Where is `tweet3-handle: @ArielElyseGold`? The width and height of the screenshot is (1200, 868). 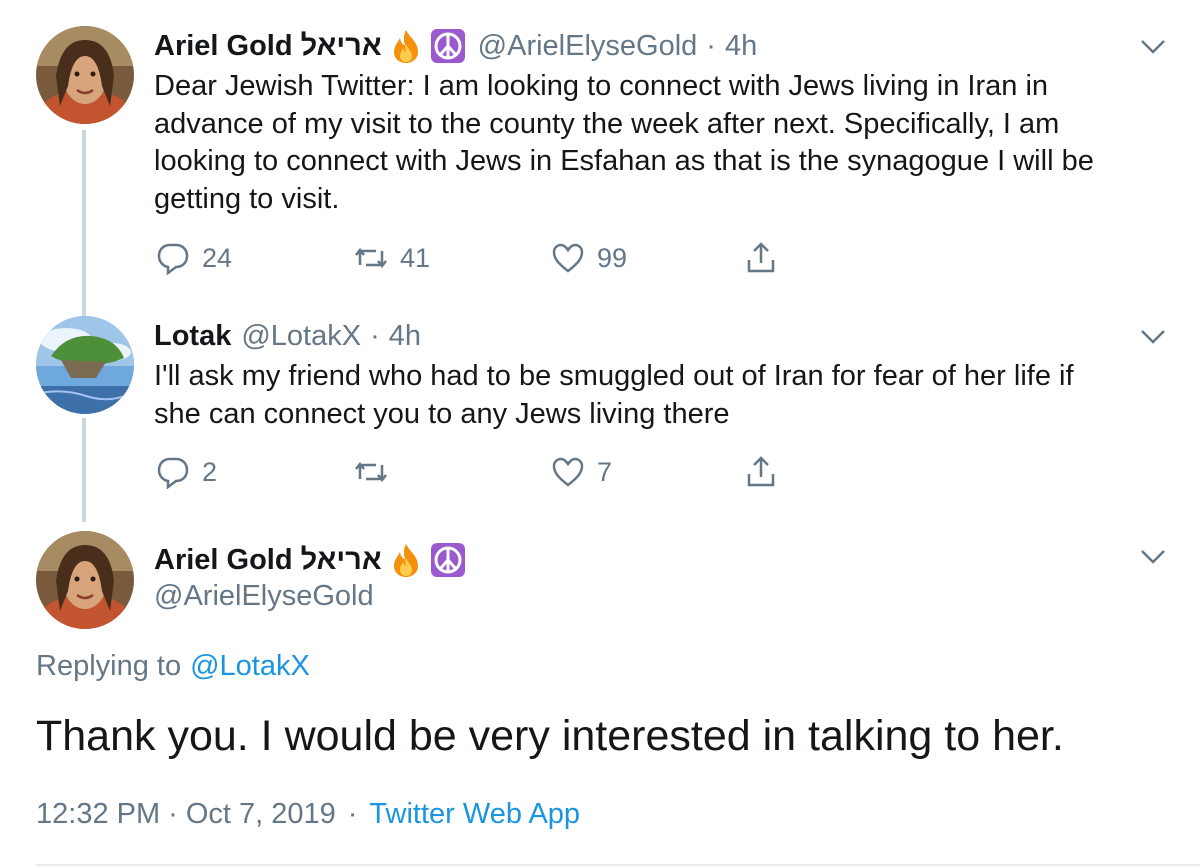
tweet3-handle: @ArielElyseGold is located at coordinates (264, 596).